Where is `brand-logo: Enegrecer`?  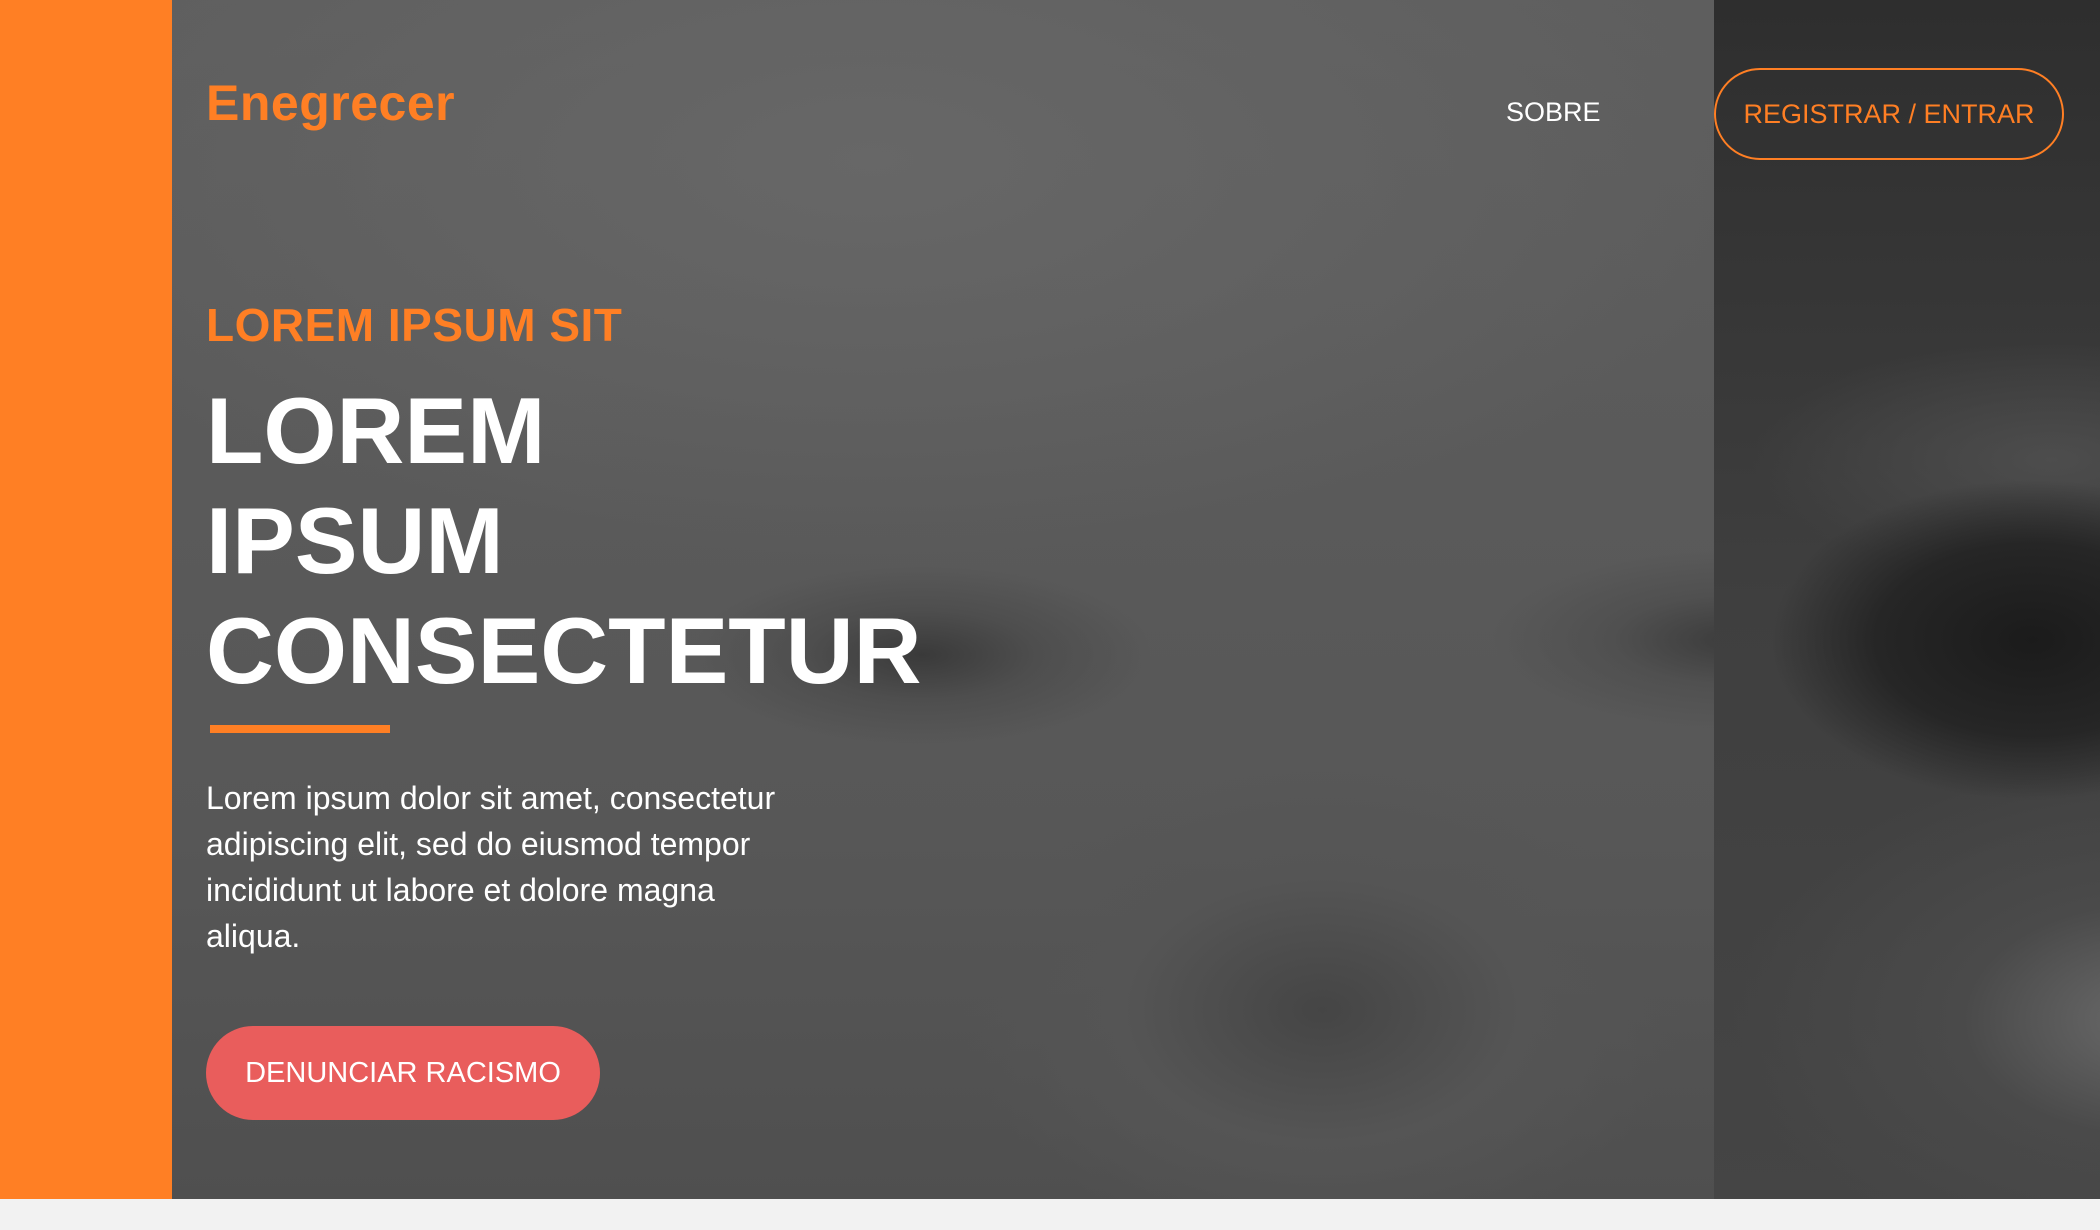
brand-logo: Enegrecer is located at coordinates (330, 103).